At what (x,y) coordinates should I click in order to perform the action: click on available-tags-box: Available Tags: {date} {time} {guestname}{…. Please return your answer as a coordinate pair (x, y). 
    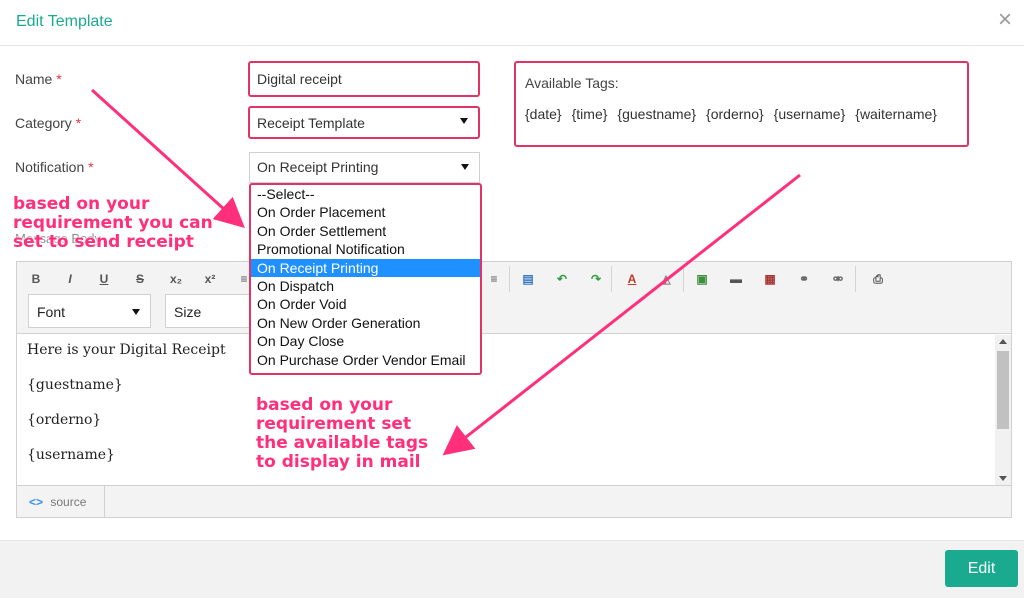
    Looking at the image, I should click on (741, 104).